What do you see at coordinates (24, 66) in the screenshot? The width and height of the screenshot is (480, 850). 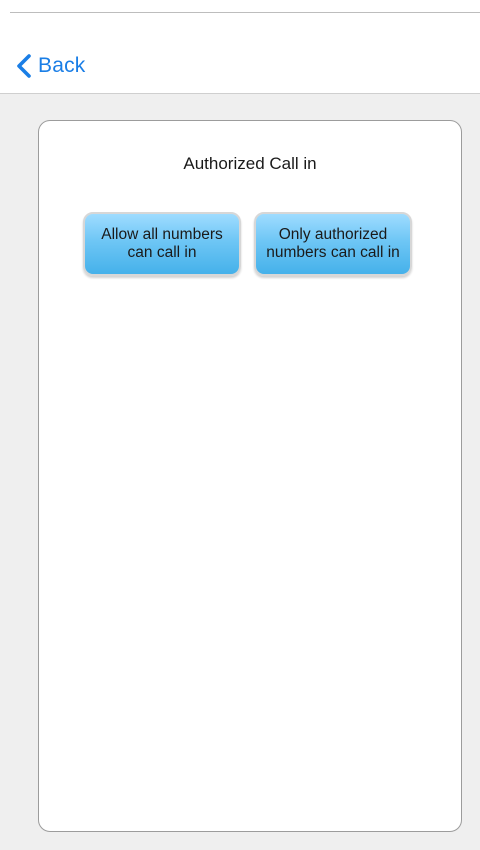 I see `chevron-left-icon` at bounding box center [24, 66].